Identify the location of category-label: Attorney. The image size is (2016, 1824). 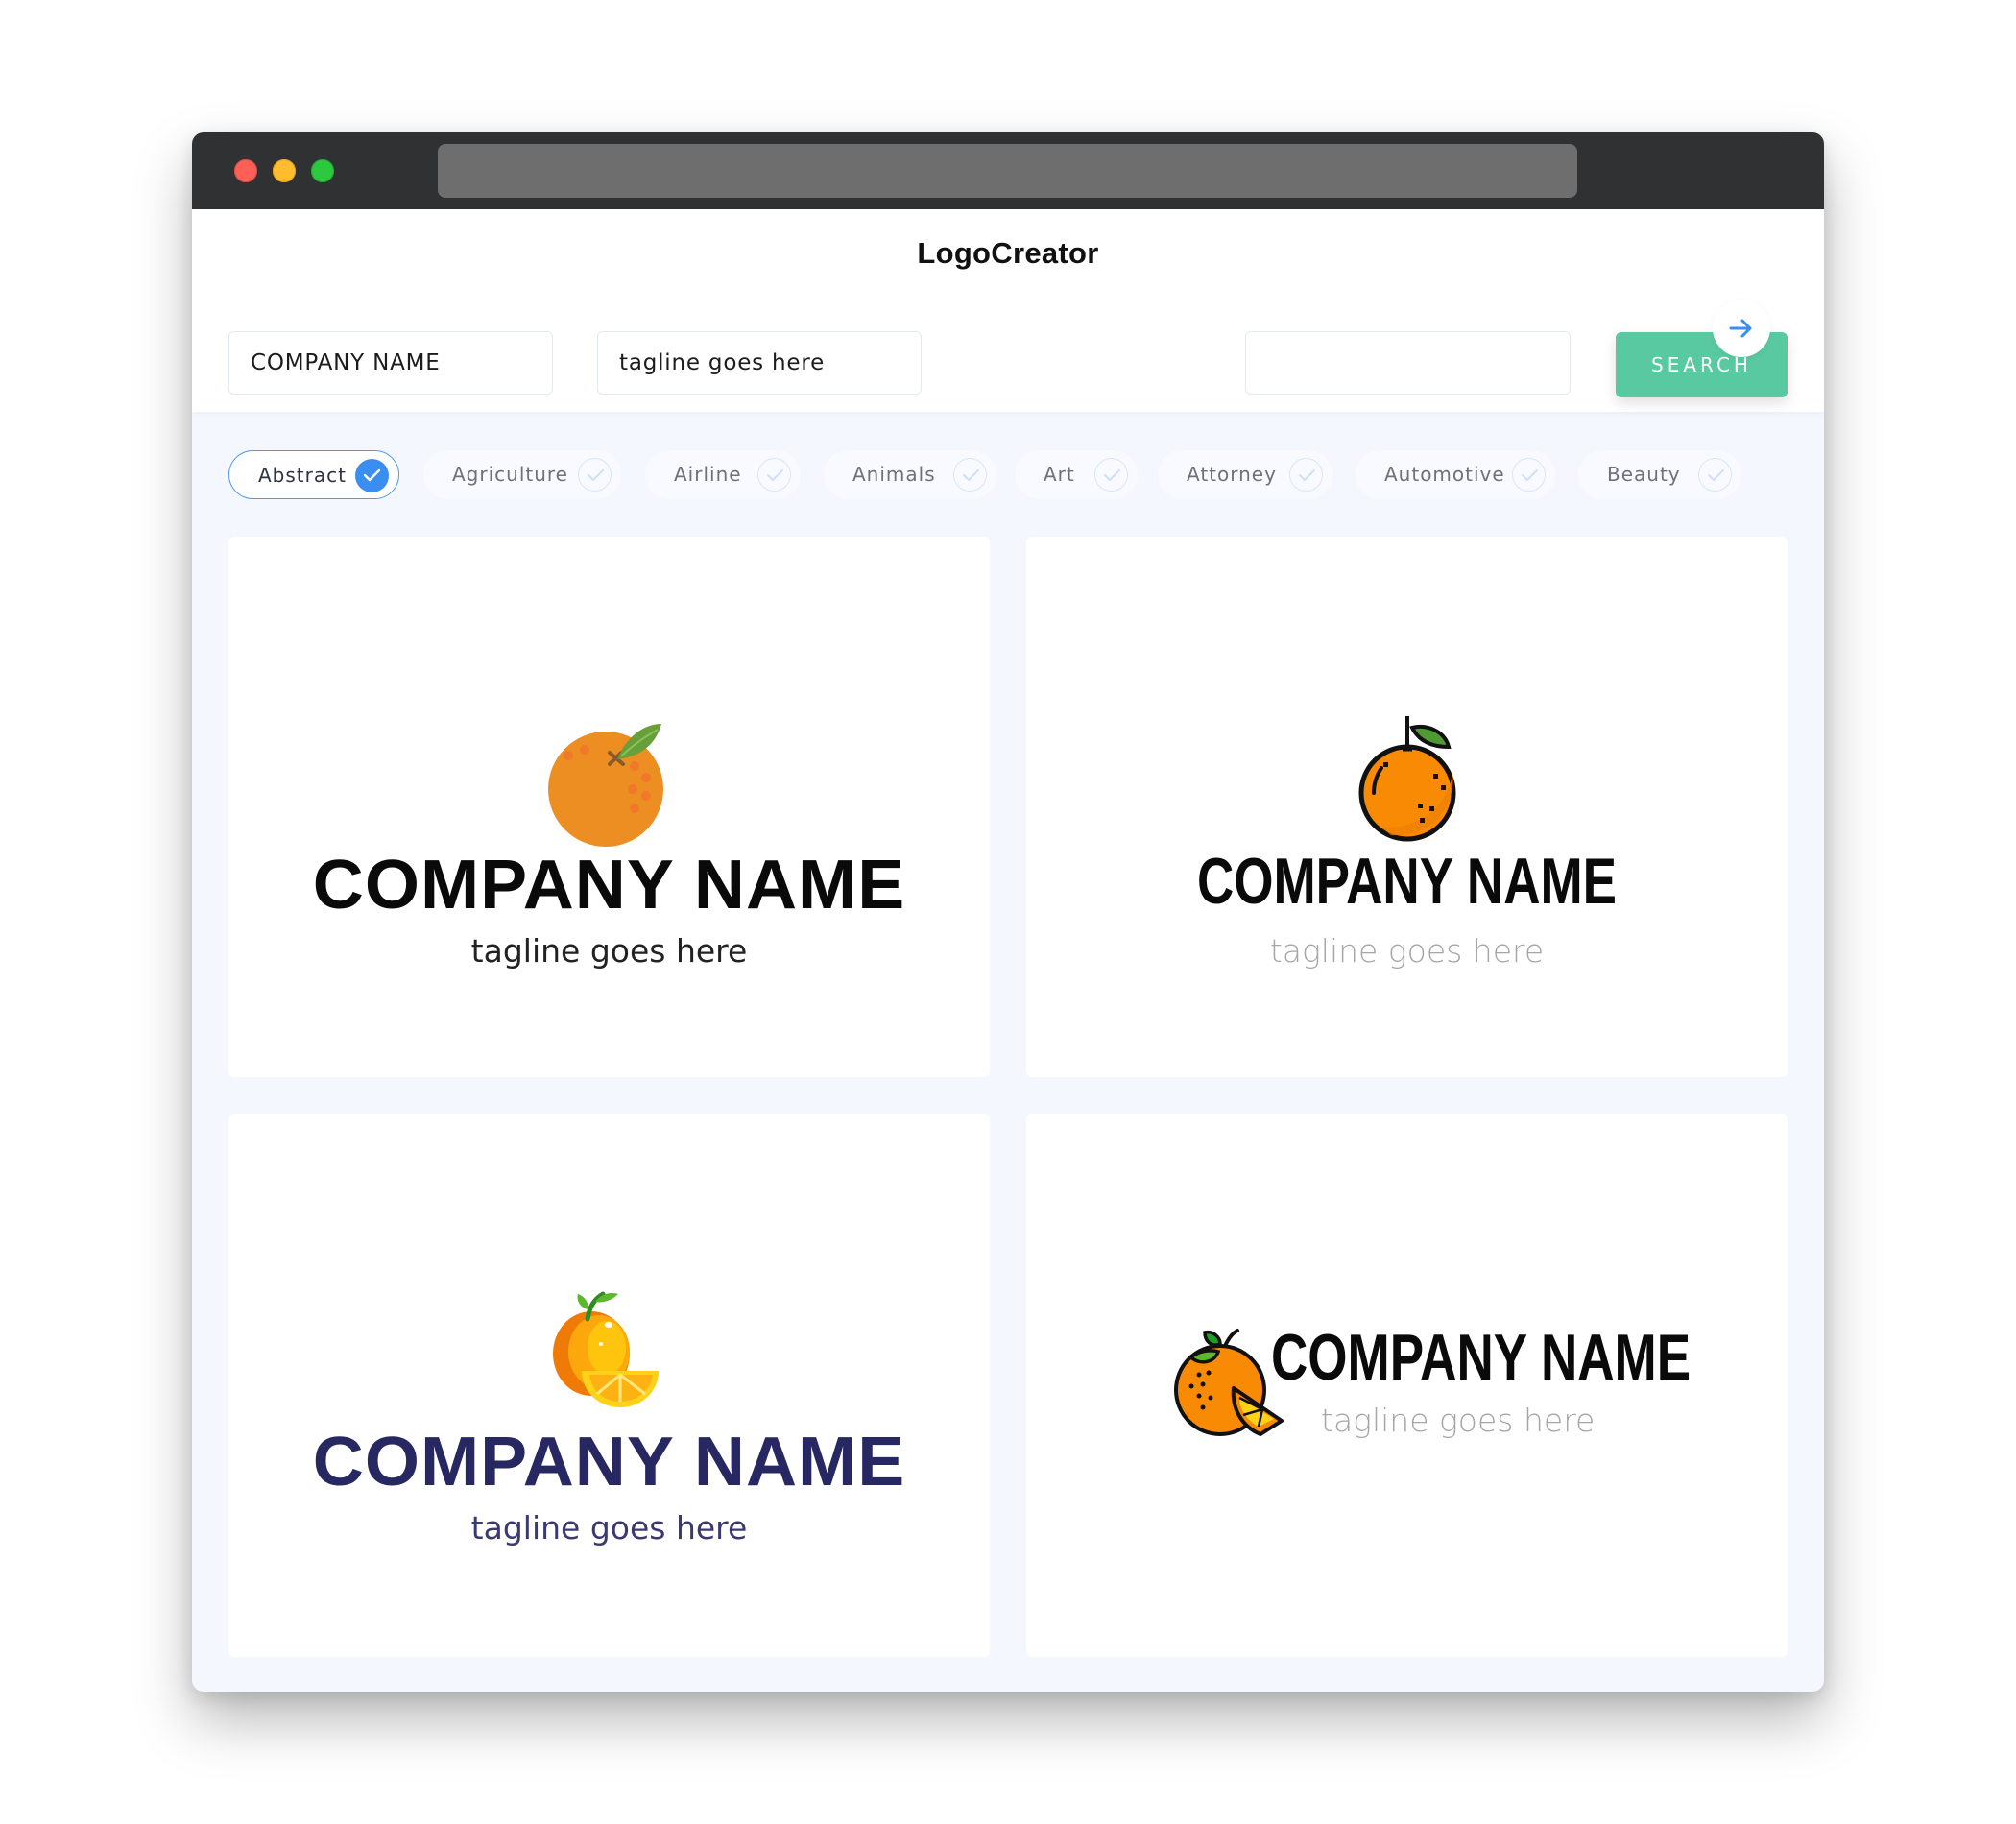
(1232, 474).